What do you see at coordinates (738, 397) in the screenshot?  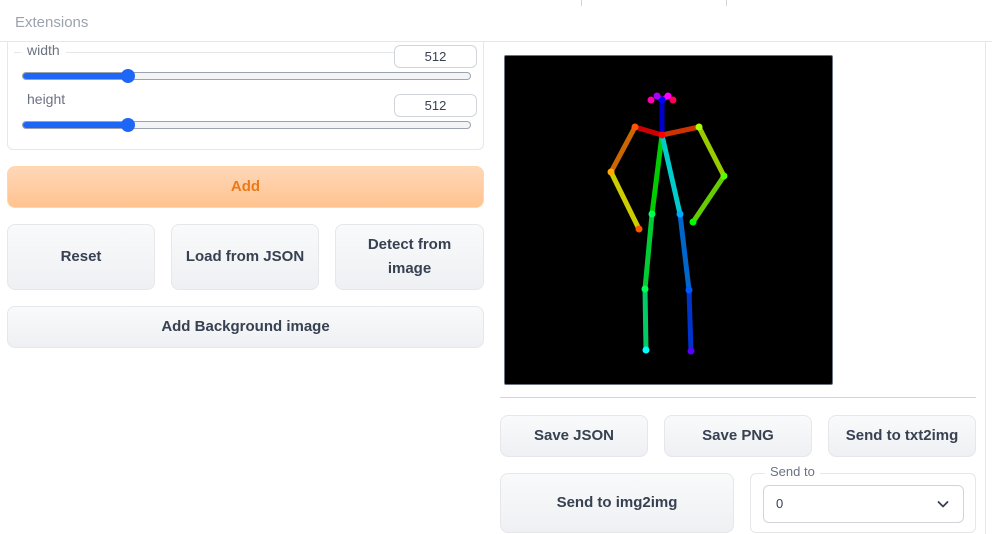 I see `divider` at bounding box center [738, 397].